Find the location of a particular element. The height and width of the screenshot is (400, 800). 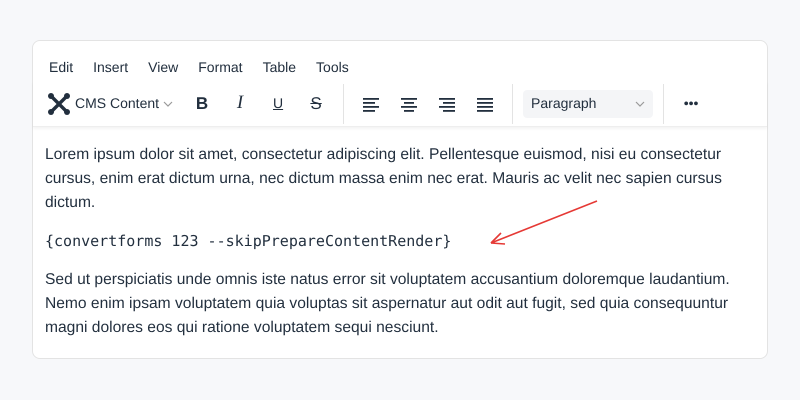

menu-item: Table is located at coordinates (279, 67).